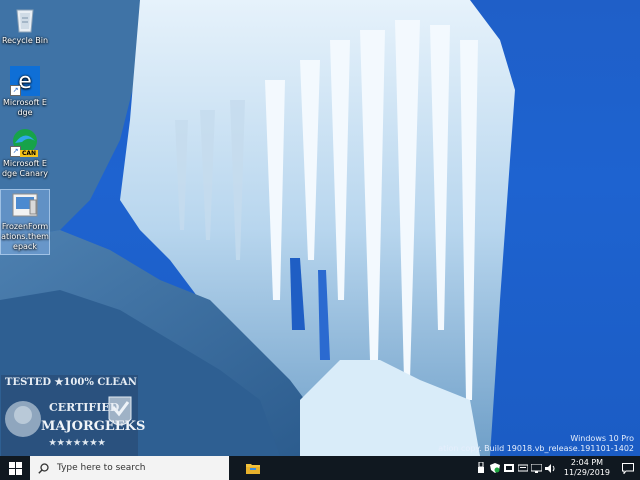 The image size is (640, 480). I want to click on search-placeholder: Type here to search, so click(101, 468).